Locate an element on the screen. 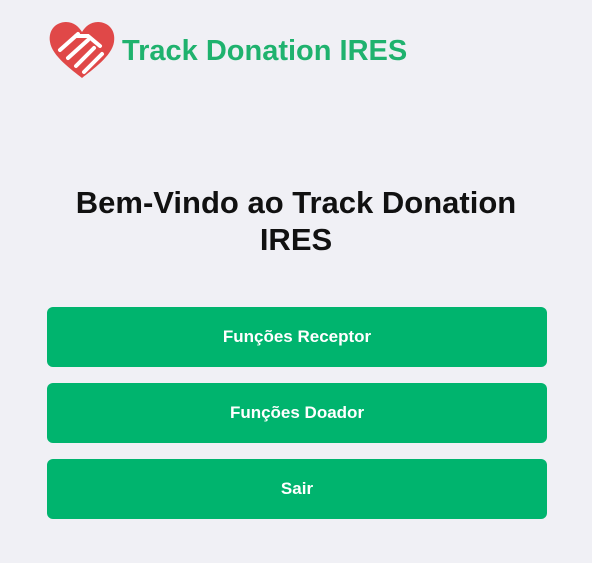 This screenshot has width=592, height=563. welcome-text: Bem-Vindo ao Track Donation IRES is located at coordinates (296, 221).